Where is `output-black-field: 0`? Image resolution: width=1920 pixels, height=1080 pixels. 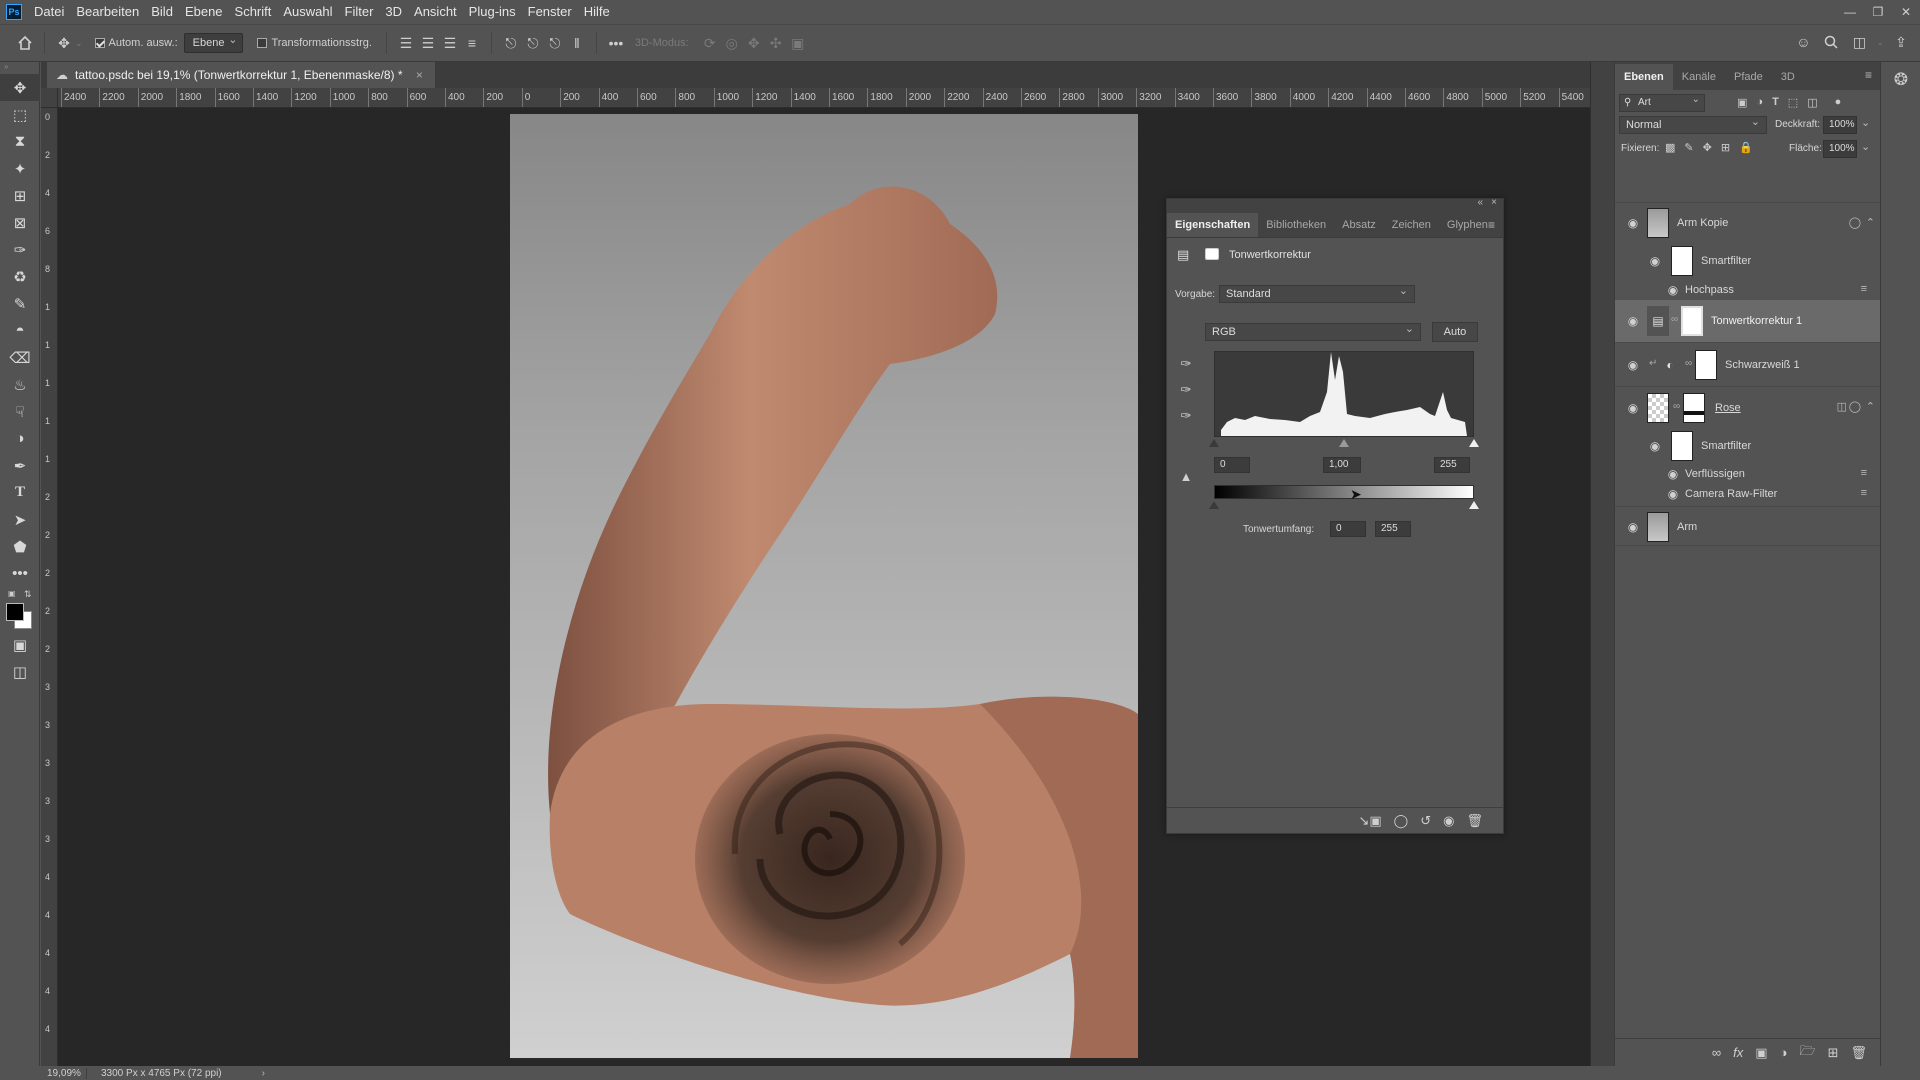
output-black-field: 0 is located at coordinates (1348, 529).